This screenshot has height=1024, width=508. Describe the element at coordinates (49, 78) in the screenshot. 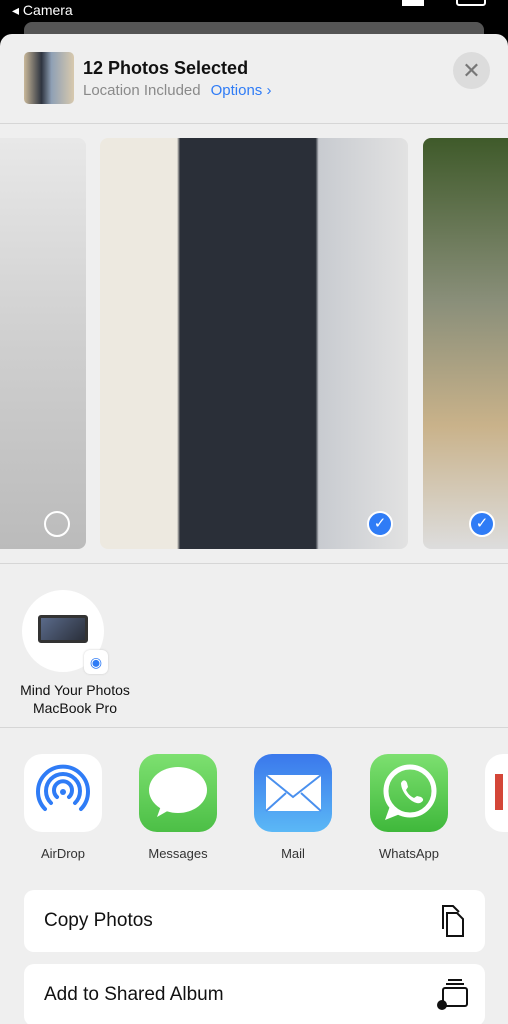

I see `selection-thumbnail` at that location.